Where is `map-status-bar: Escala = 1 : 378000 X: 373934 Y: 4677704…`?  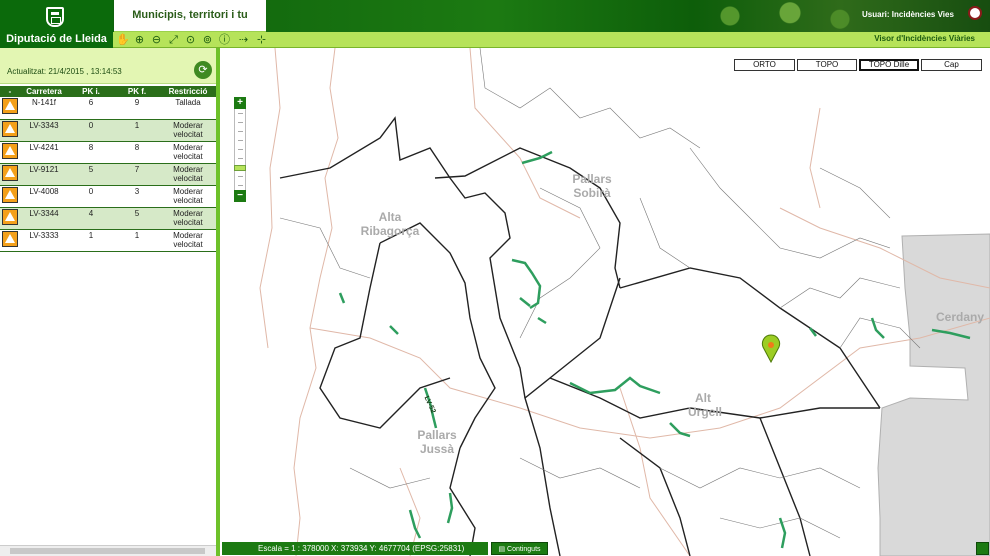
map-status-bar: Escala = 1 : 378000 X: 373934 Y: 4677704… is located at coordinates (355, 548).